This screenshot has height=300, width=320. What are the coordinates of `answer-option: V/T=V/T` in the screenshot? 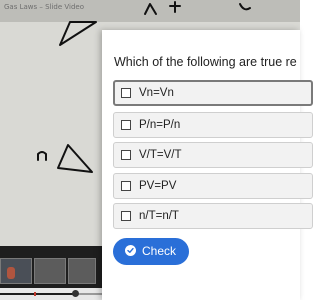 It's located at (213, 155).